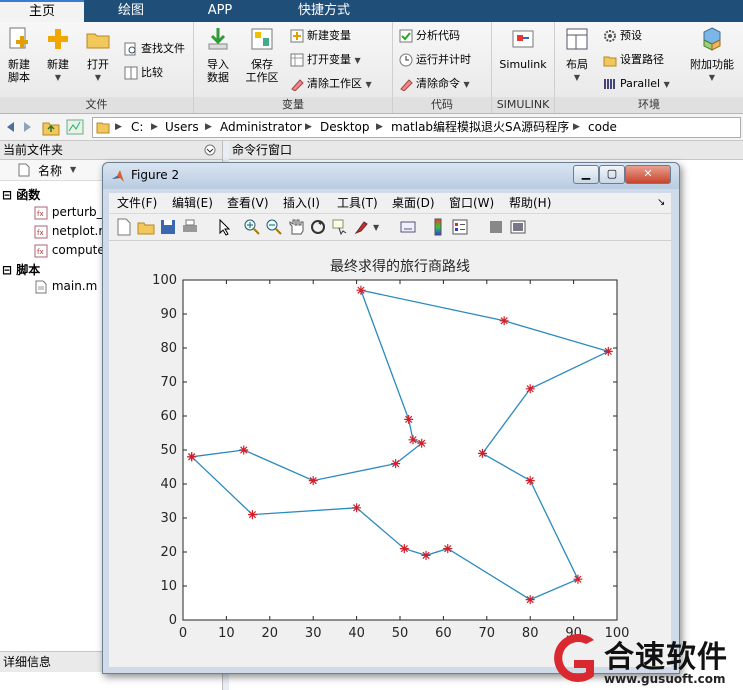  Describe the element at coordinates (324, 11) in the screenshot. I see `tab-shortcuts: 快捷方式` at that location.